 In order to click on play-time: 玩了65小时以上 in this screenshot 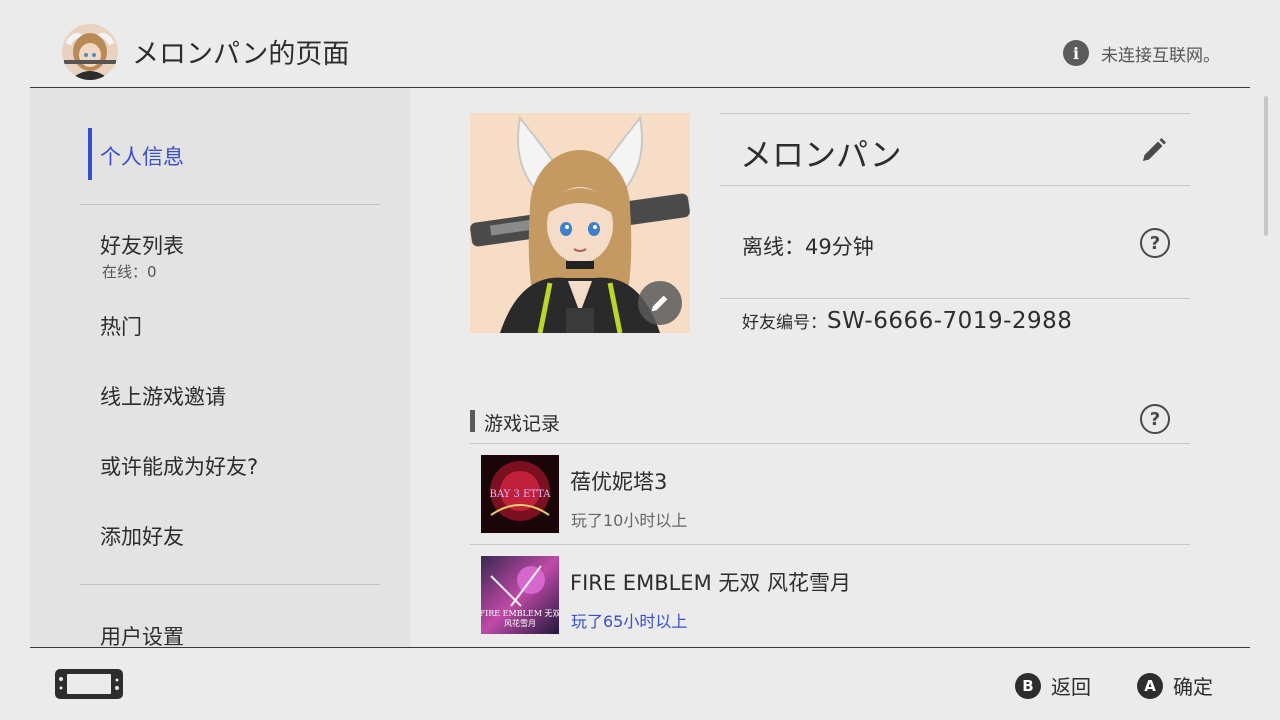, I will do `click(629, 621)`.